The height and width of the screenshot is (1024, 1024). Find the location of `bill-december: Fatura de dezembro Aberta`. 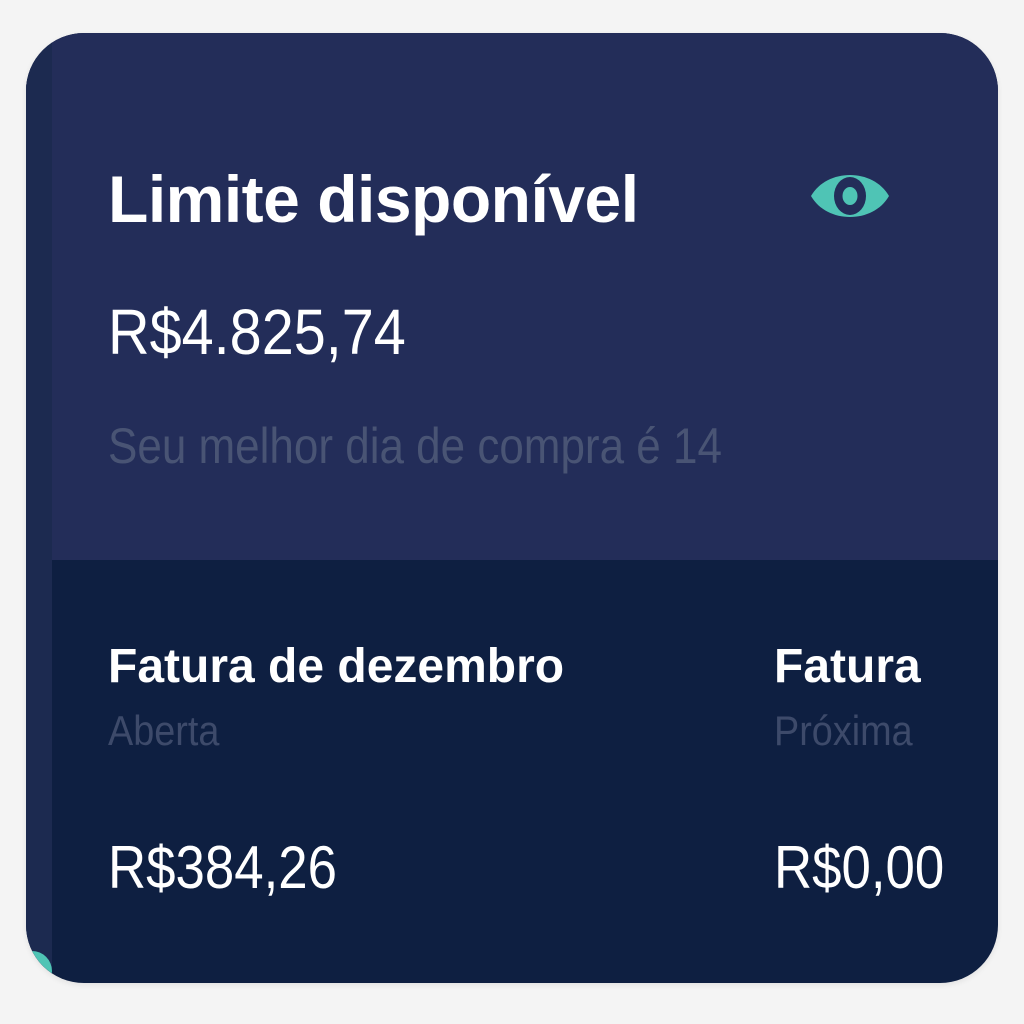

bill-december: Fatura de dezembro Aberta is located at coordinates (336, 697).